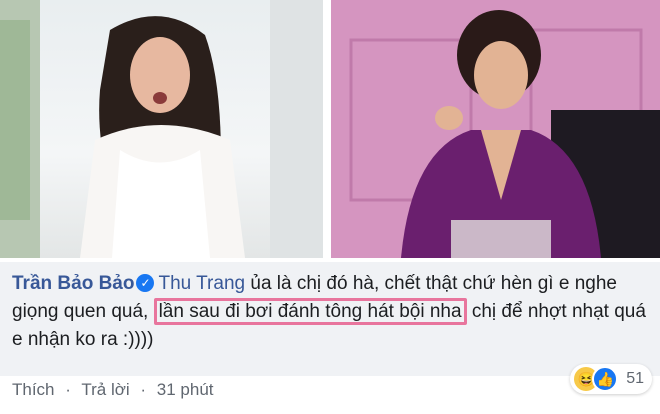  What do you see at coordinates (145, 283) in the screenshot?
I see `verified-badge-icon: ✓` at bounding box center [145, 283].